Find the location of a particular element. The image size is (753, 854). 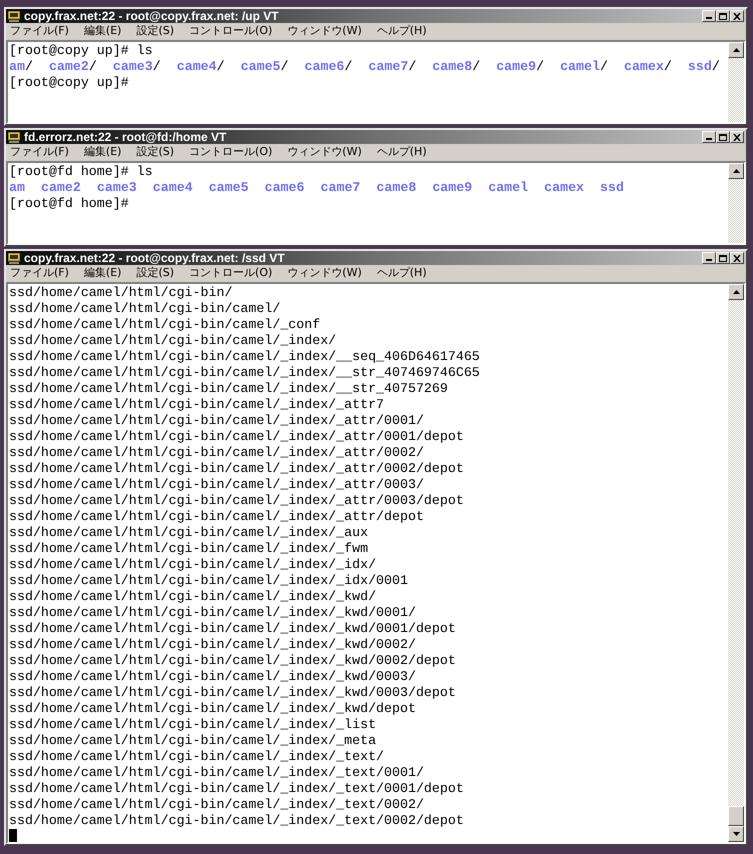

directory-entry: camel is located at coordinates (508, 188).